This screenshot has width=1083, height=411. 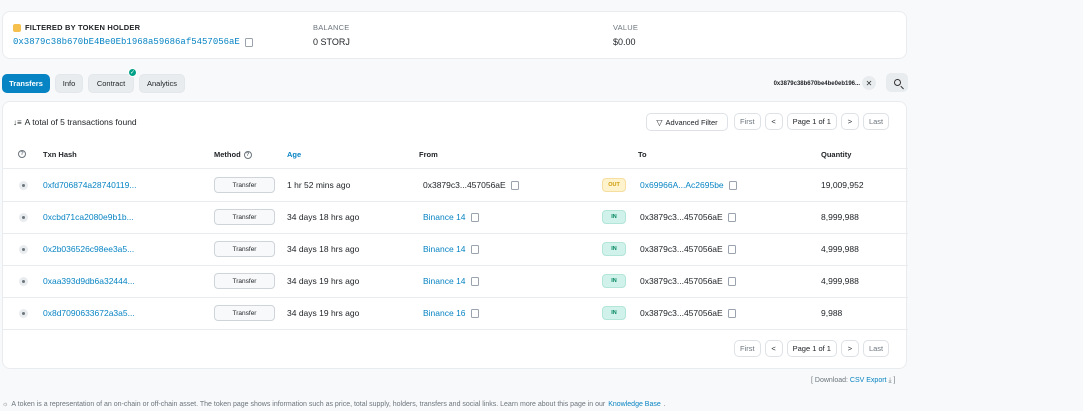 I want to click on from-address: Binance 16, so click(x=451, y=313).